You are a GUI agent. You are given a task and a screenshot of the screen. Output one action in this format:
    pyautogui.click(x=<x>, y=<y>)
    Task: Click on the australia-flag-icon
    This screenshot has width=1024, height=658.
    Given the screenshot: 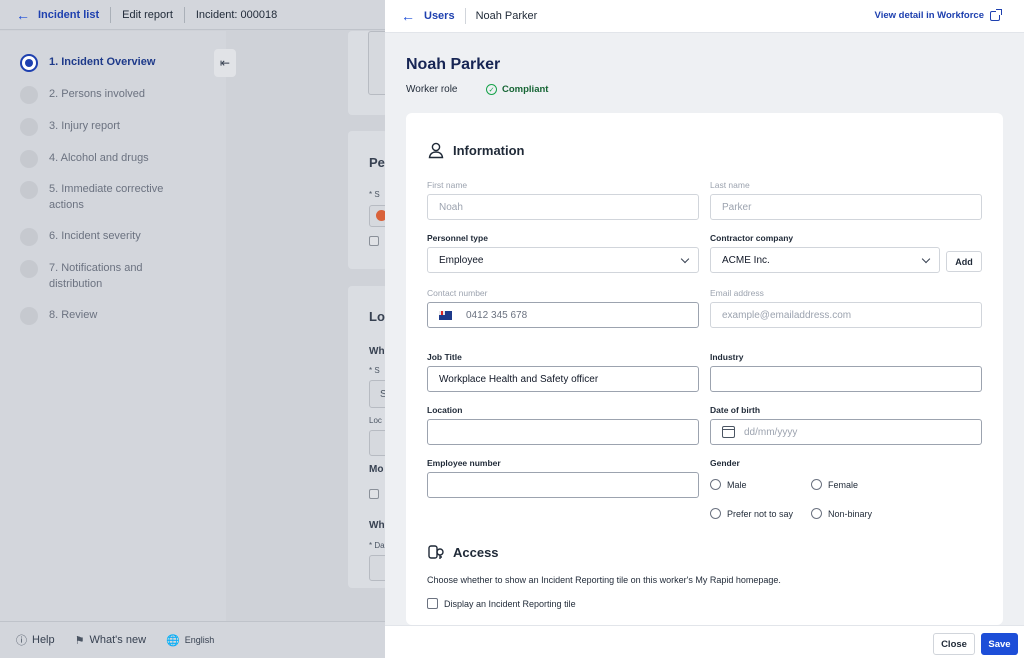 What is the action you would take?
    pyautogui.click(x=445, y=315)
    